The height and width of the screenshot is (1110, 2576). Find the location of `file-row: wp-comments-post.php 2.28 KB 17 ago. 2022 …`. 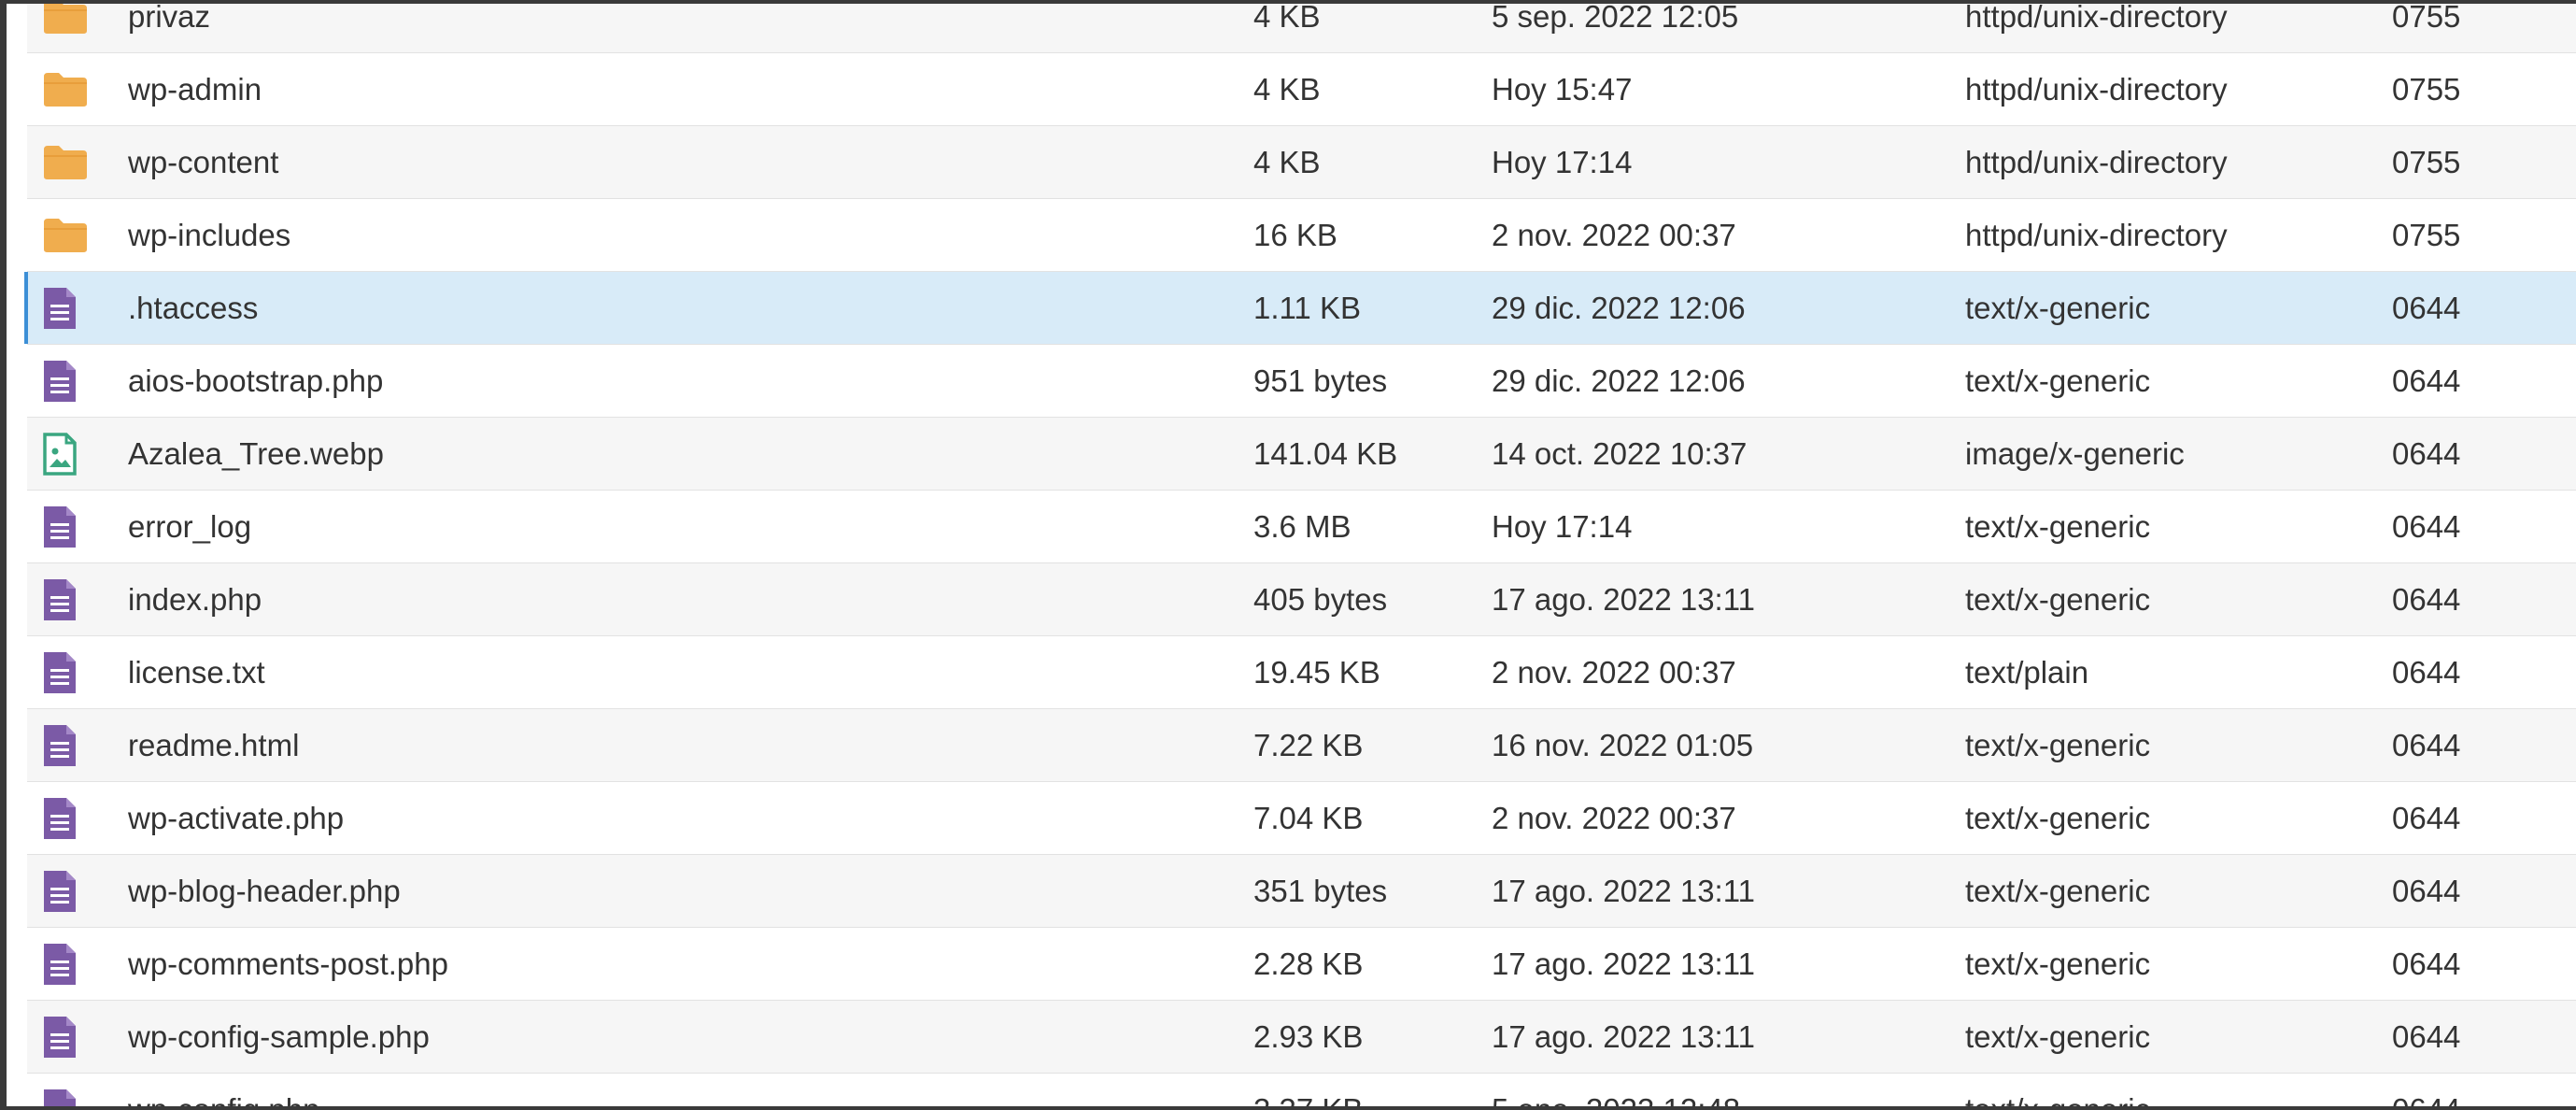

file-row: wp-comments-post.php 2.28 KB 17 ago. 2022 … is located at coordinates (1301, 964).